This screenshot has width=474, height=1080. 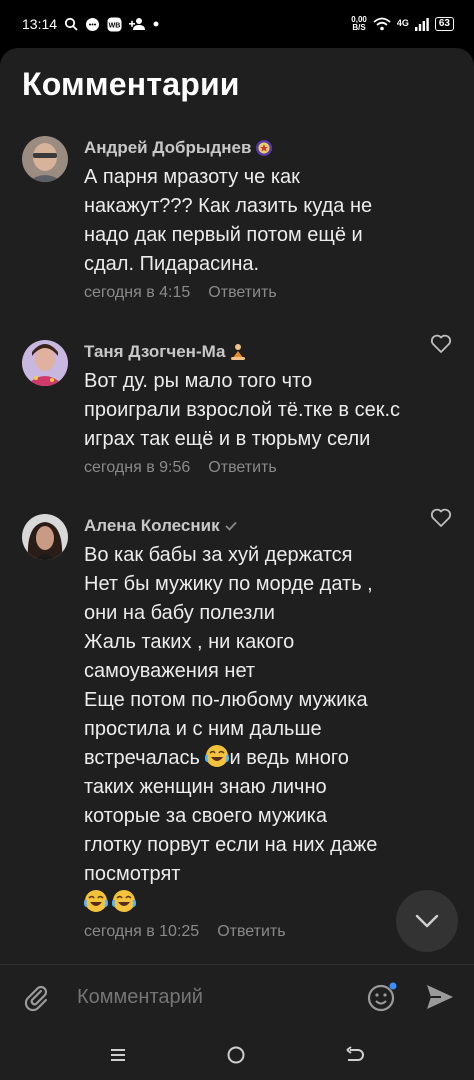 I want to click on network-speed-unit: B/S, so click(x=359, y=27).